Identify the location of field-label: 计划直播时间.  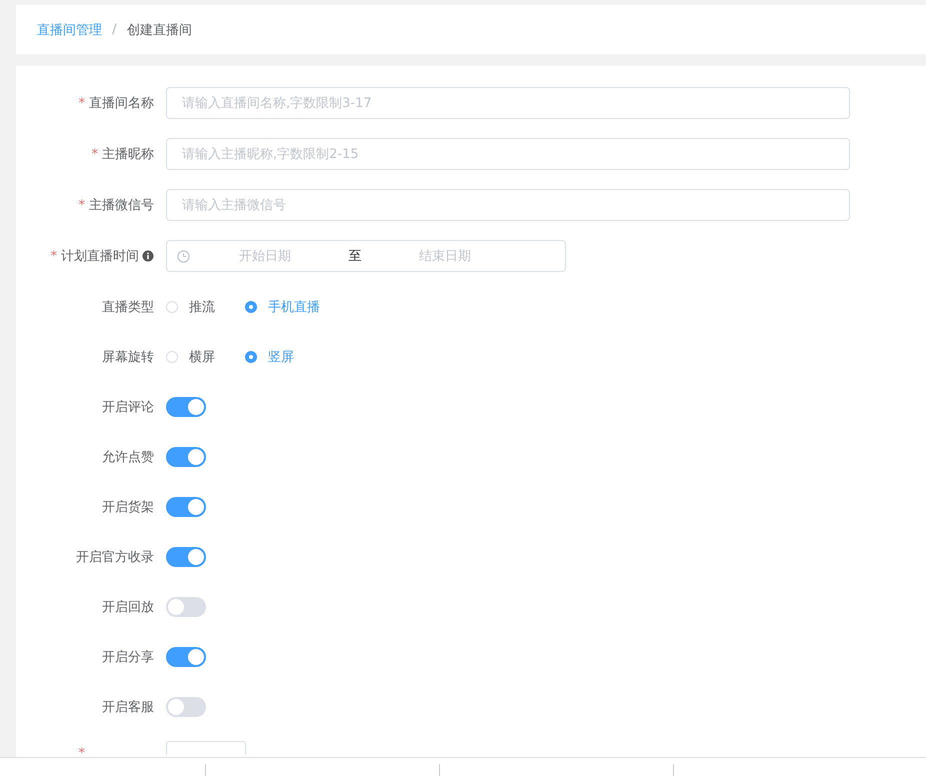
(100, 256).